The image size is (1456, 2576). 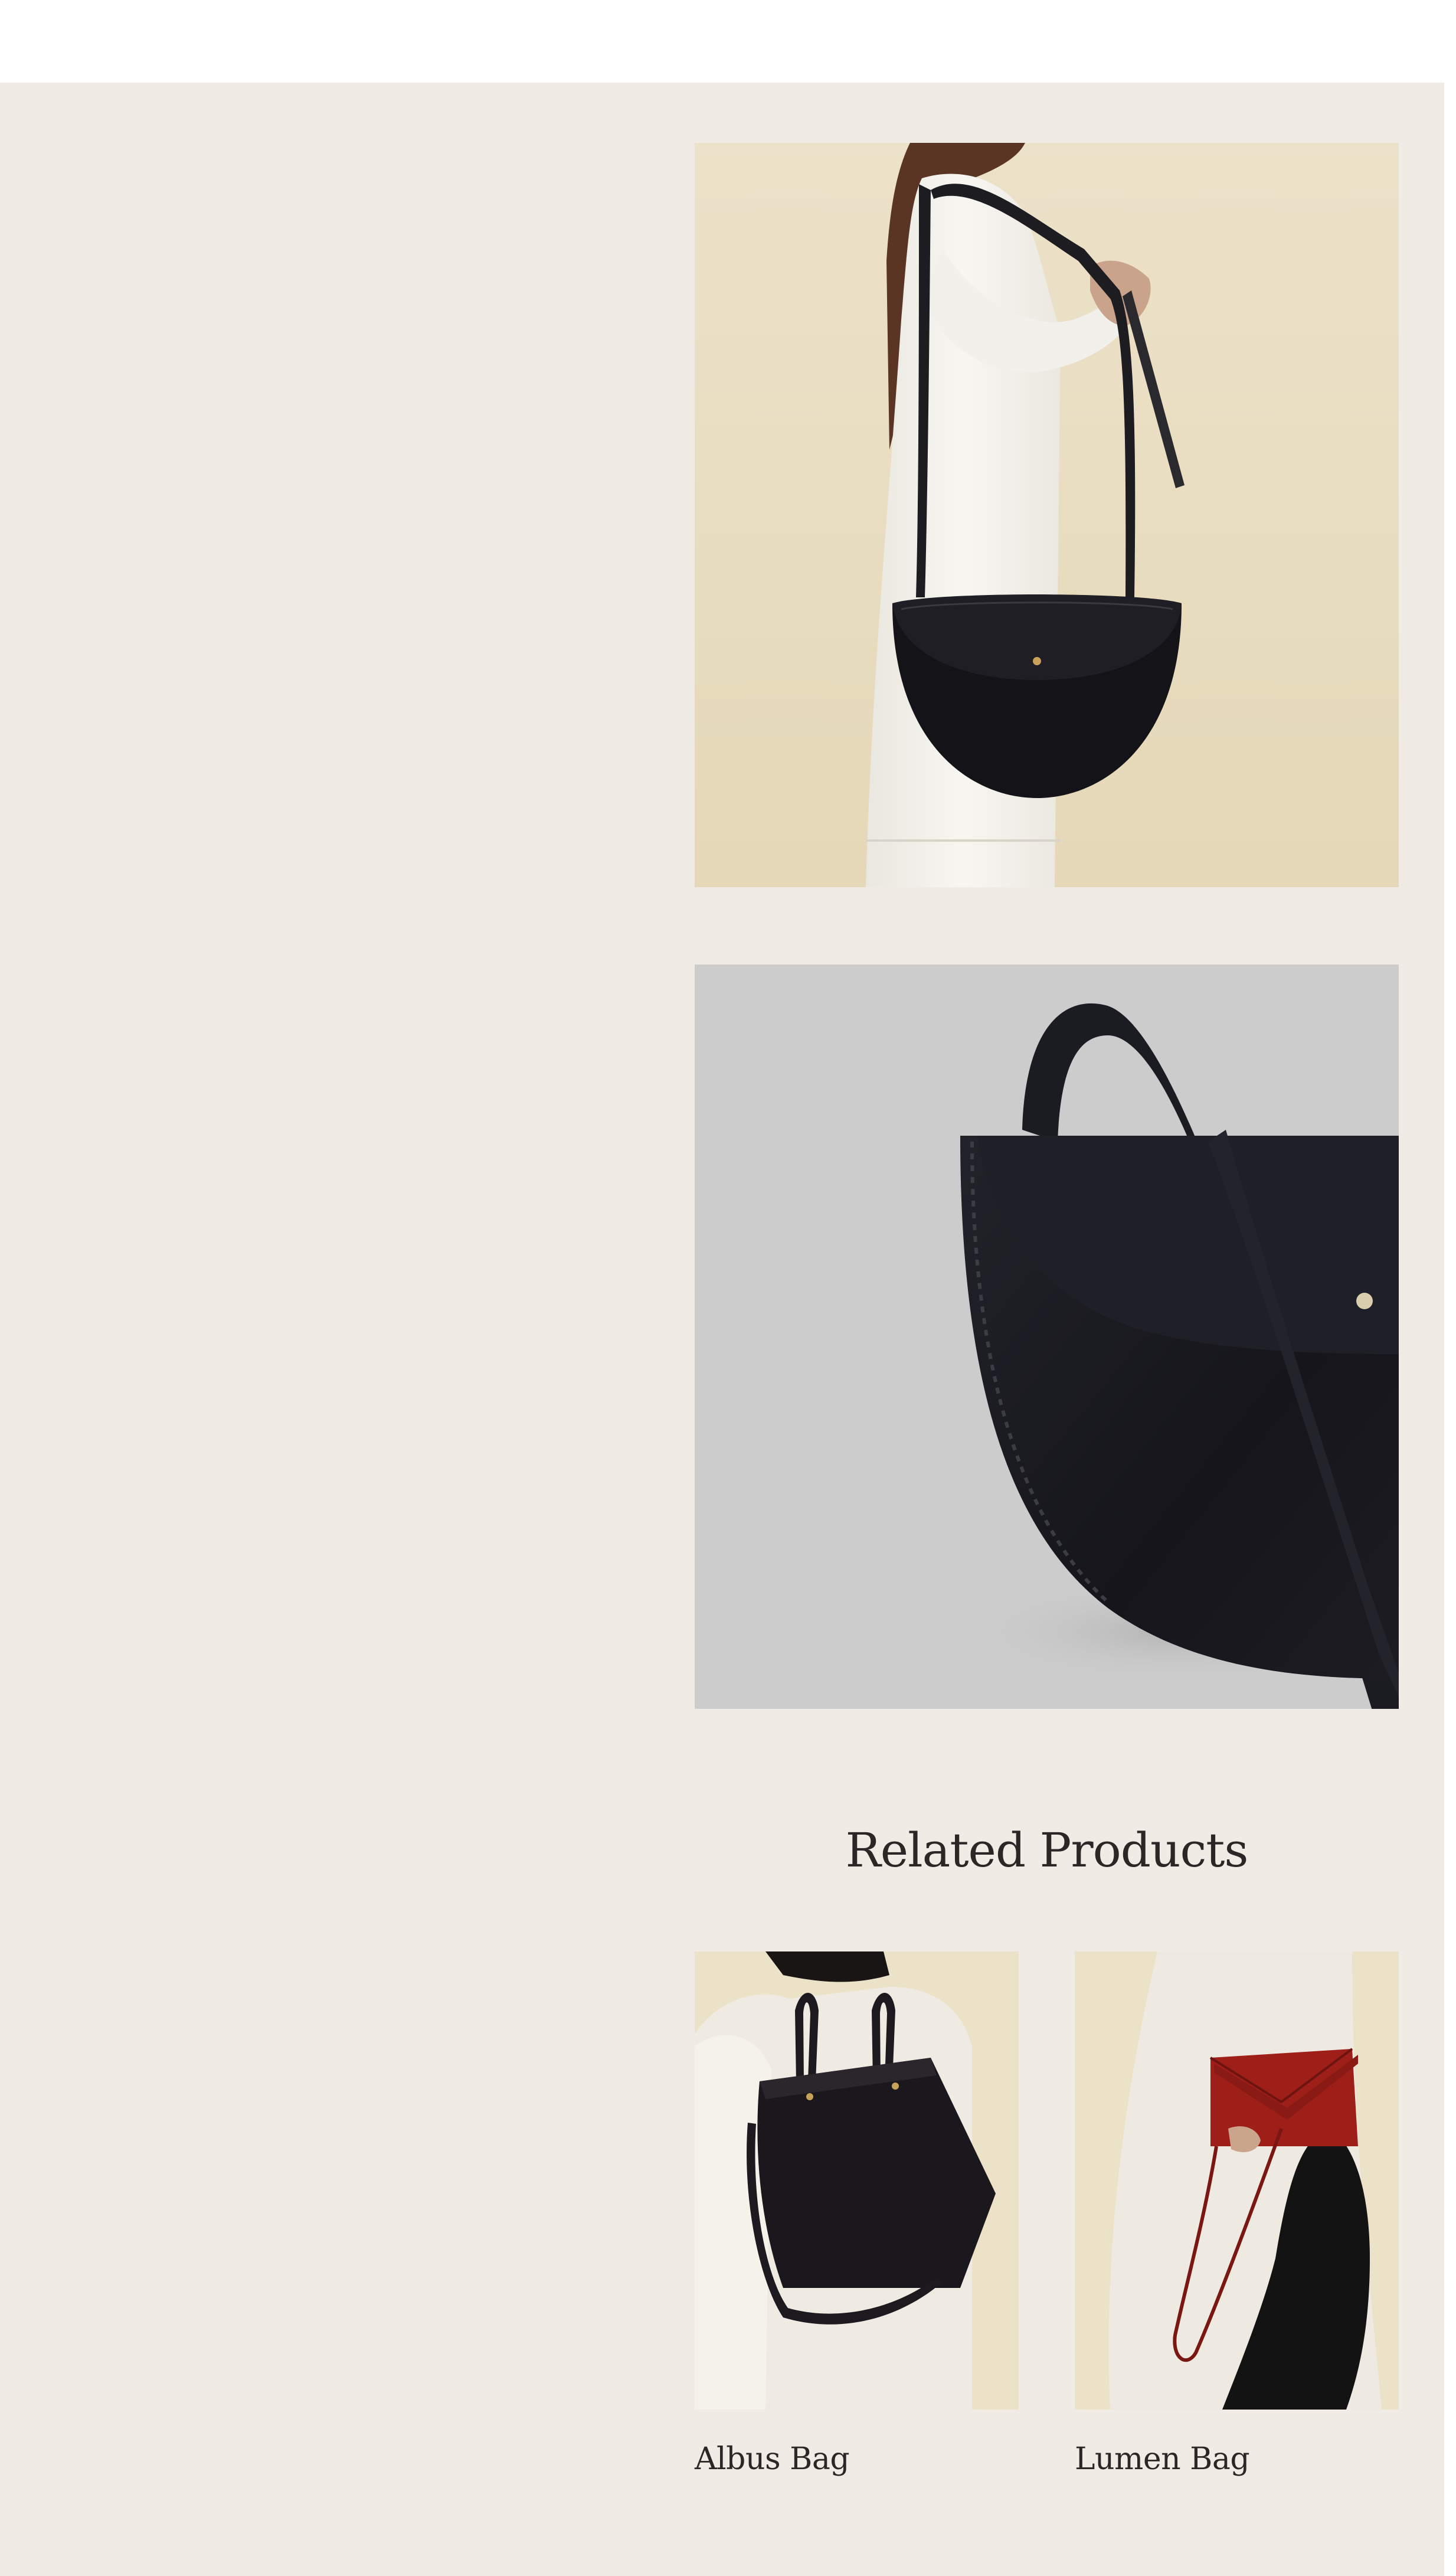 I want to click on product-image-detail, so click(x=1047, y=1337).